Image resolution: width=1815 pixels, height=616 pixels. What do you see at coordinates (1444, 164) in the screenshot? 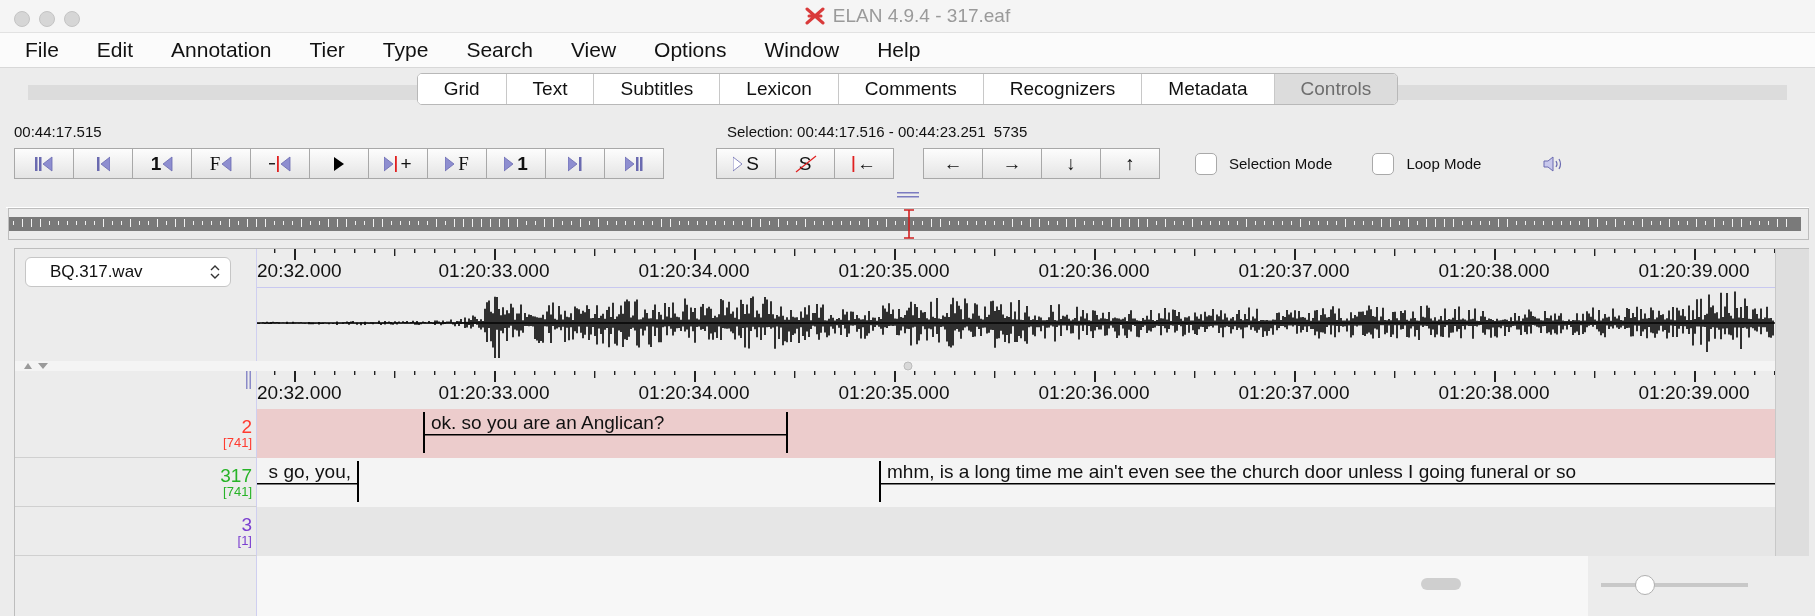
I see `checkbox-label: Loop Mode` at bounding box center [1444, 164].